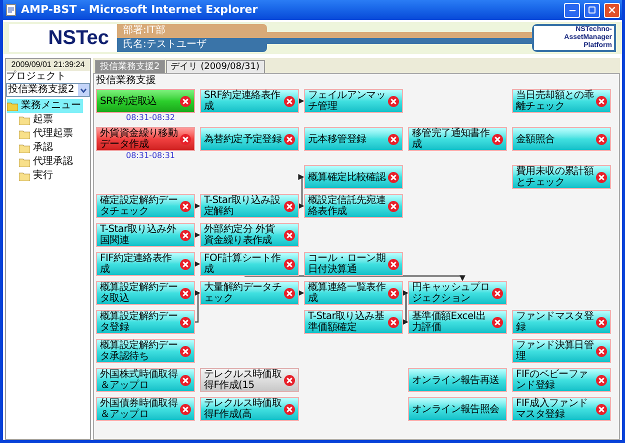  What do you see at coordinates (192, 45) in the screenshot?
I see `user-name-label: 氏名:テストユーザ` at bounding box center [192, 45].